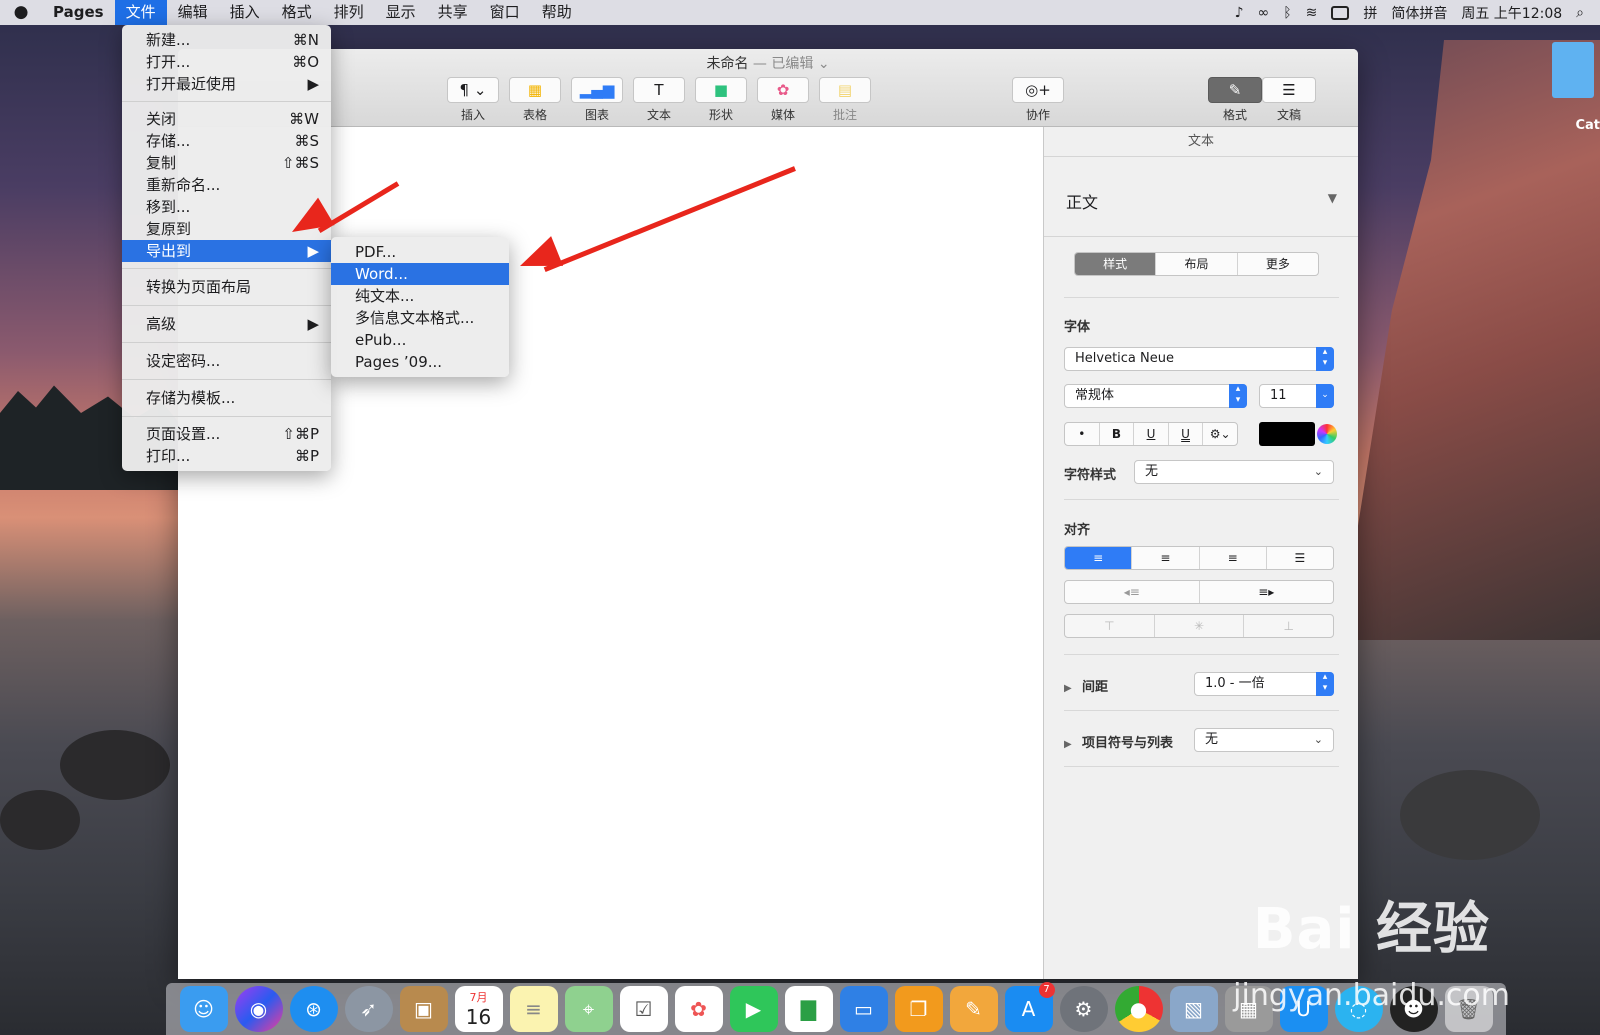 This screenshot has height=1035, width=1600. I want to click on menu-edit: 编辑, so click(193, 12).